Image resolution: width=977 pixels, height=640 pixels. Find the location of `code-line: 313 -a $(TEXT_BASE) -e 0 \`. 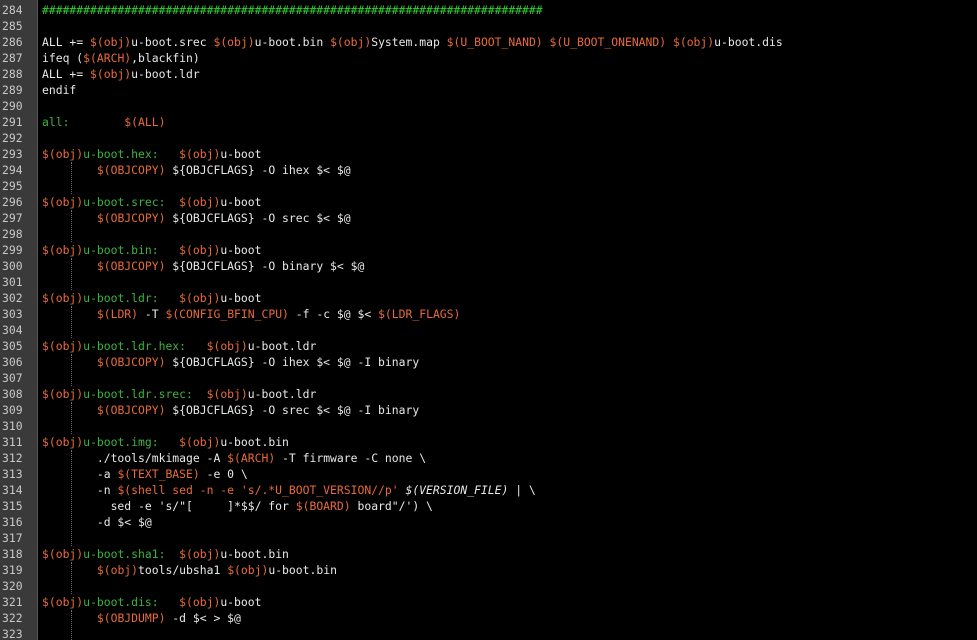

code-line: 313 -a $(TEXT_BASE) -e 0 \ is located at coordinates (488, 474).